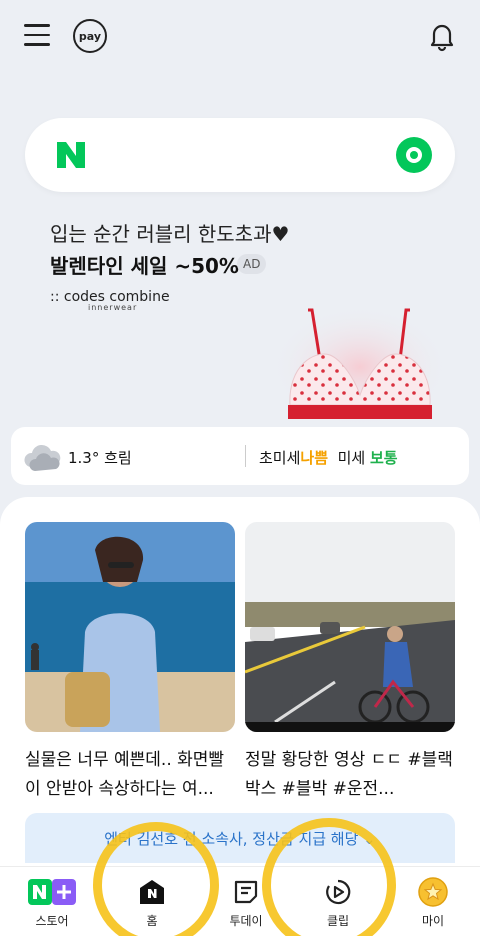 This screenshot has height=936, width=480. I want to click on ad-title: 발렌타인 세일 ~50%, so click(144, 266).